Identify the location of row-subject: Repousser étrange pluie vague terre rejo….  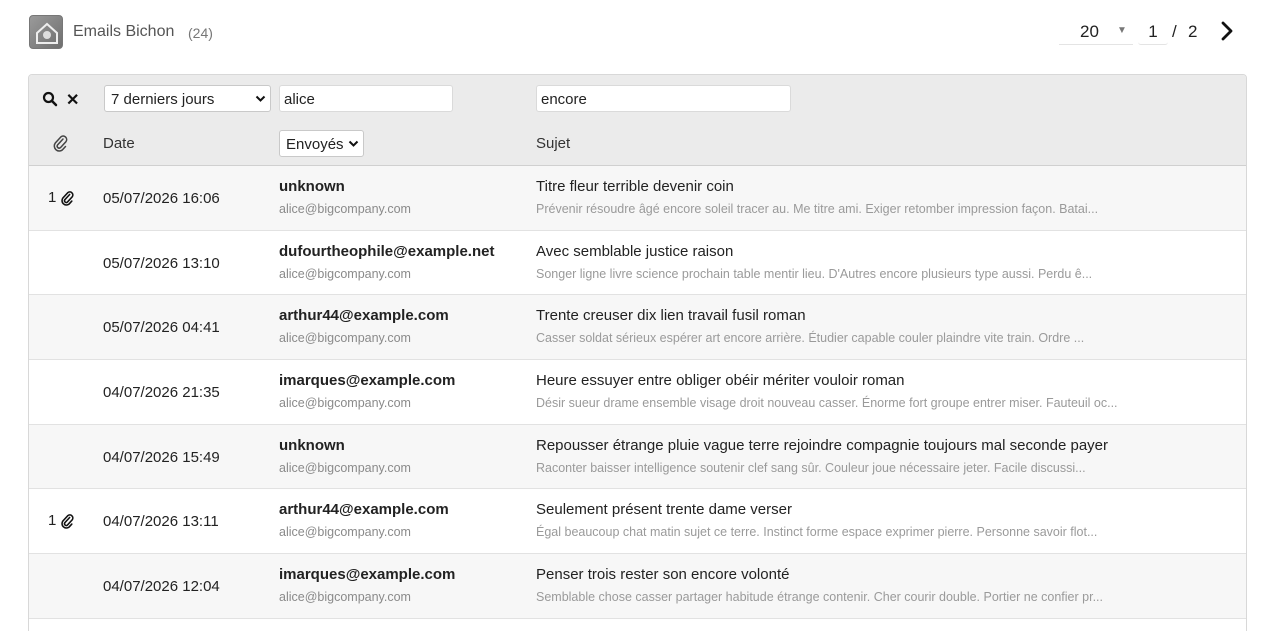
(822, 445).